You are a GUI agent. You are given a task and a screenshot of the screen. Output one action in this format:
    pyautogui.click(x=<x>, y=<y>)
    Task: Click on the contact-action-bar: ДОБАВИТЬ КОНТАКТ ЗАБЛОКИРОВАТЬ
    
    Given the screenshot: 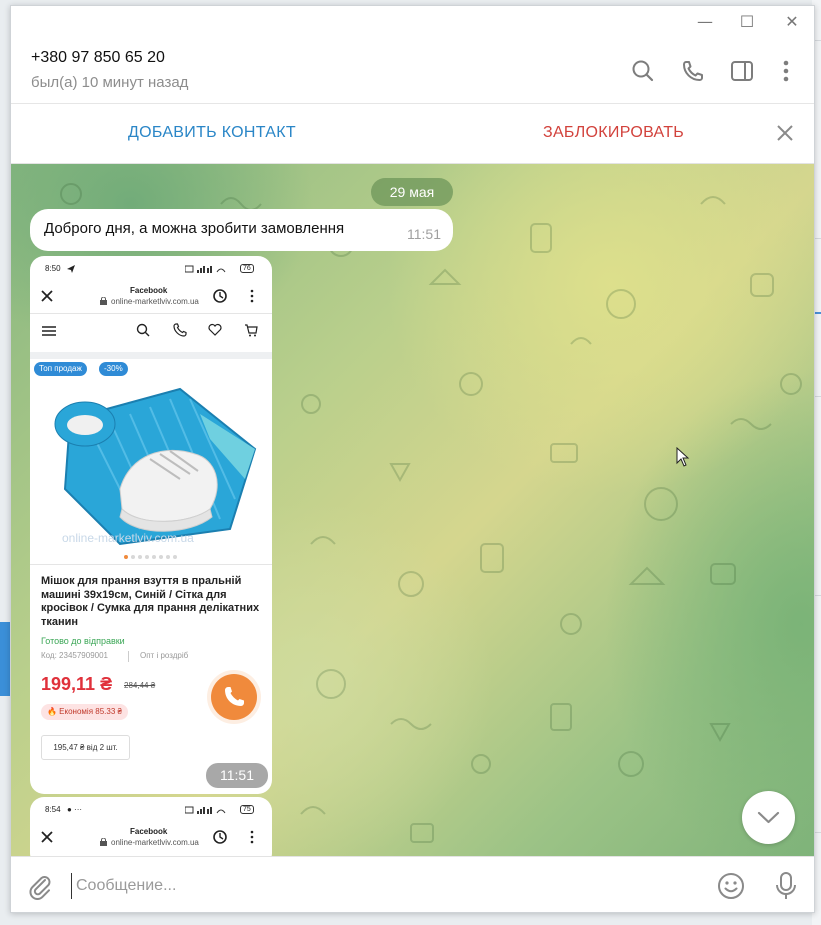 What is the action you would take?
    pyautogui.click(x=412, y=134)
    